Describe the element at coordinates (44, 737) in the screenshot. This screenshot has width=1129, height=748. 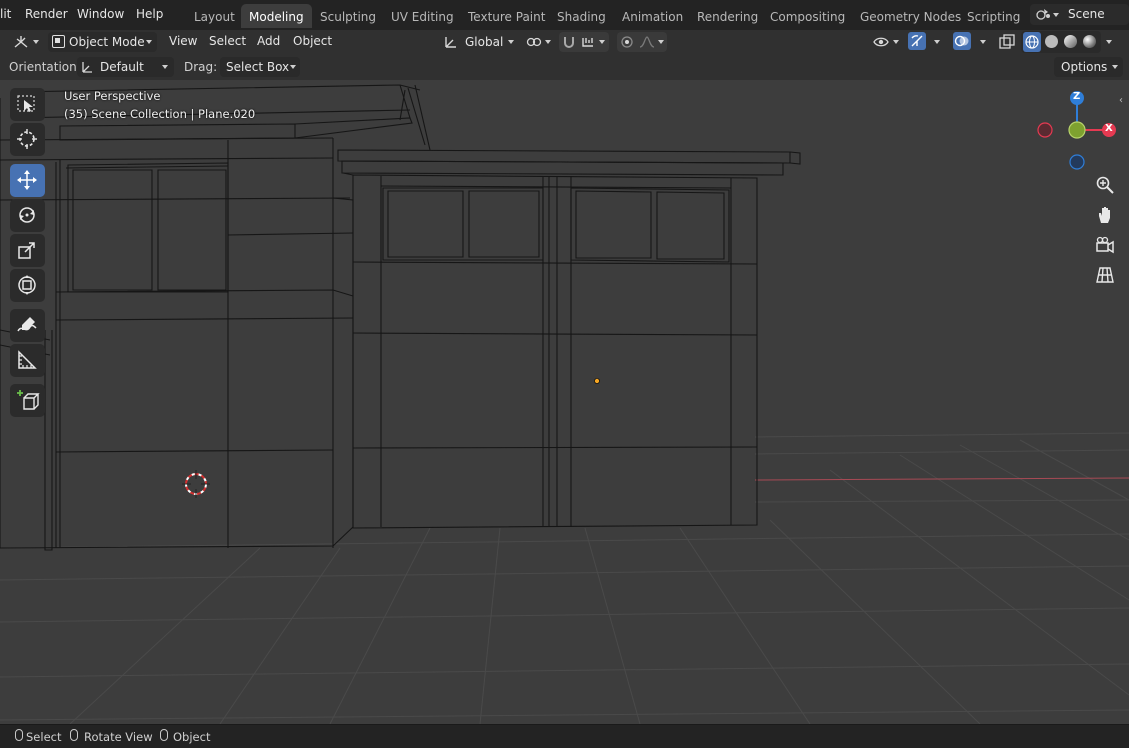
I see `status-select: Select` at that location.